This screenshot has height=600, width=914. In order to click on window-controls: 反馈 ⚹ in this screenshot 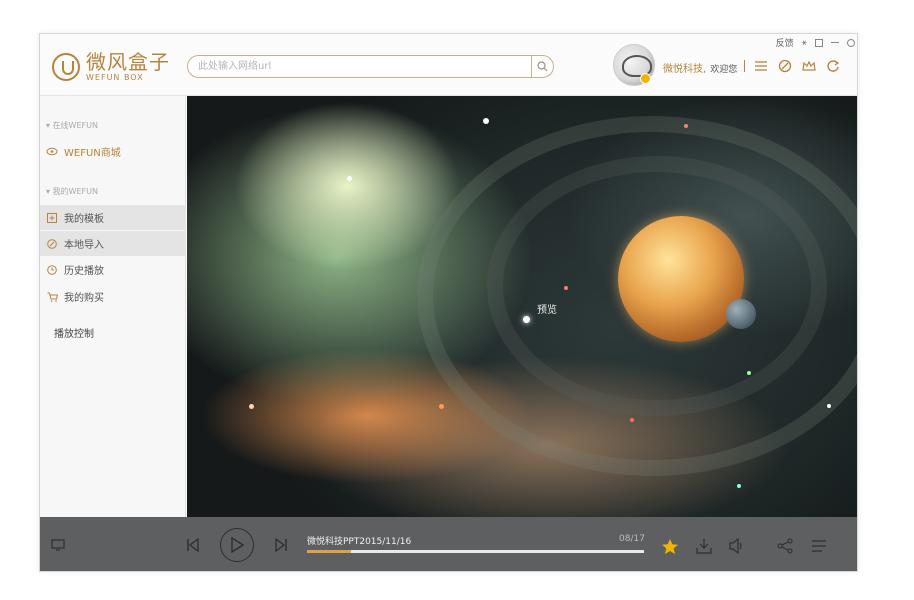, I will do `click(815, 42)`.